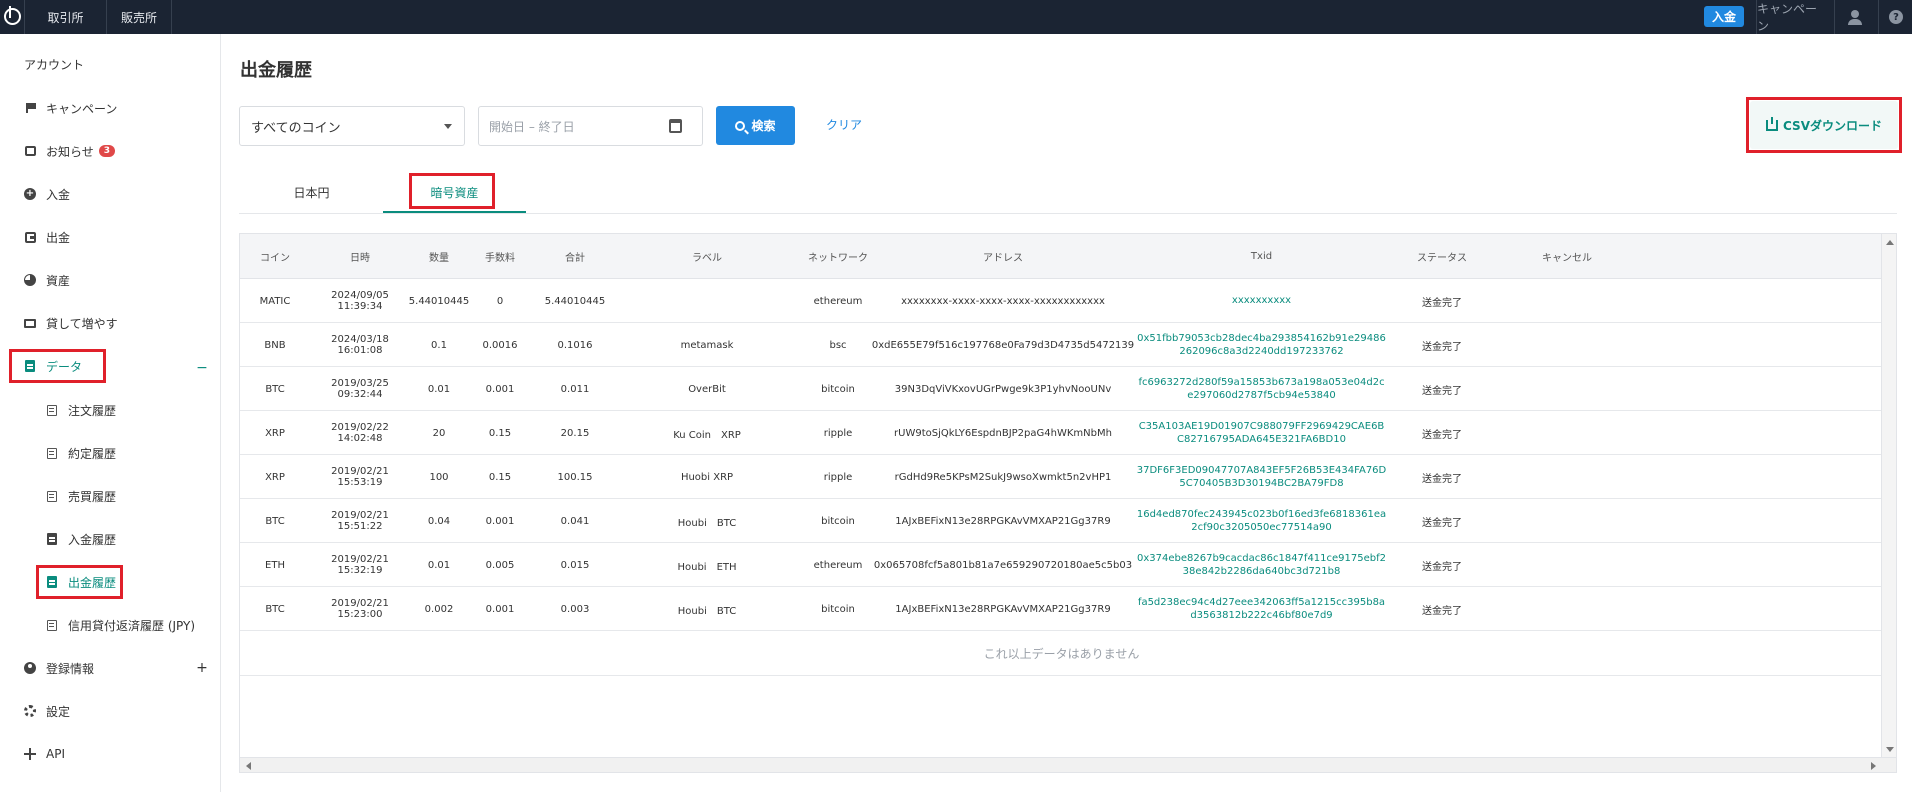 The height and width of the screenshot is (792, 1912). I want to click on logo, so click(12, 17).